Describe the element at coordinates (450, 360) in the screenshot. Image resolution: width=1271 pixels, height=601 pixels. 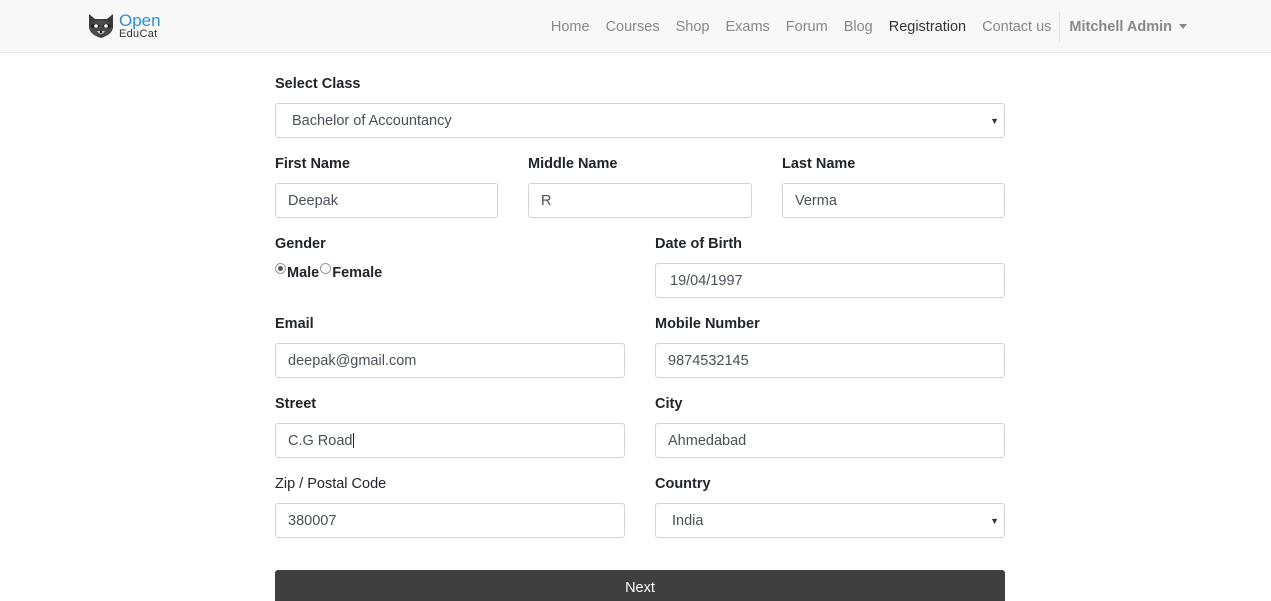
I see `email-input: deepak@gmail.com` at that location.